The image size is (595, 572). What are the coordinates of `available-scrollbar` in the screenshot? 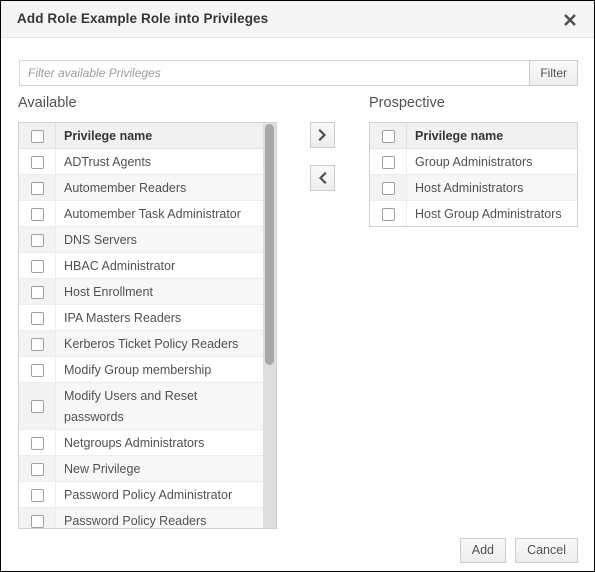 It's located at (269, 325).